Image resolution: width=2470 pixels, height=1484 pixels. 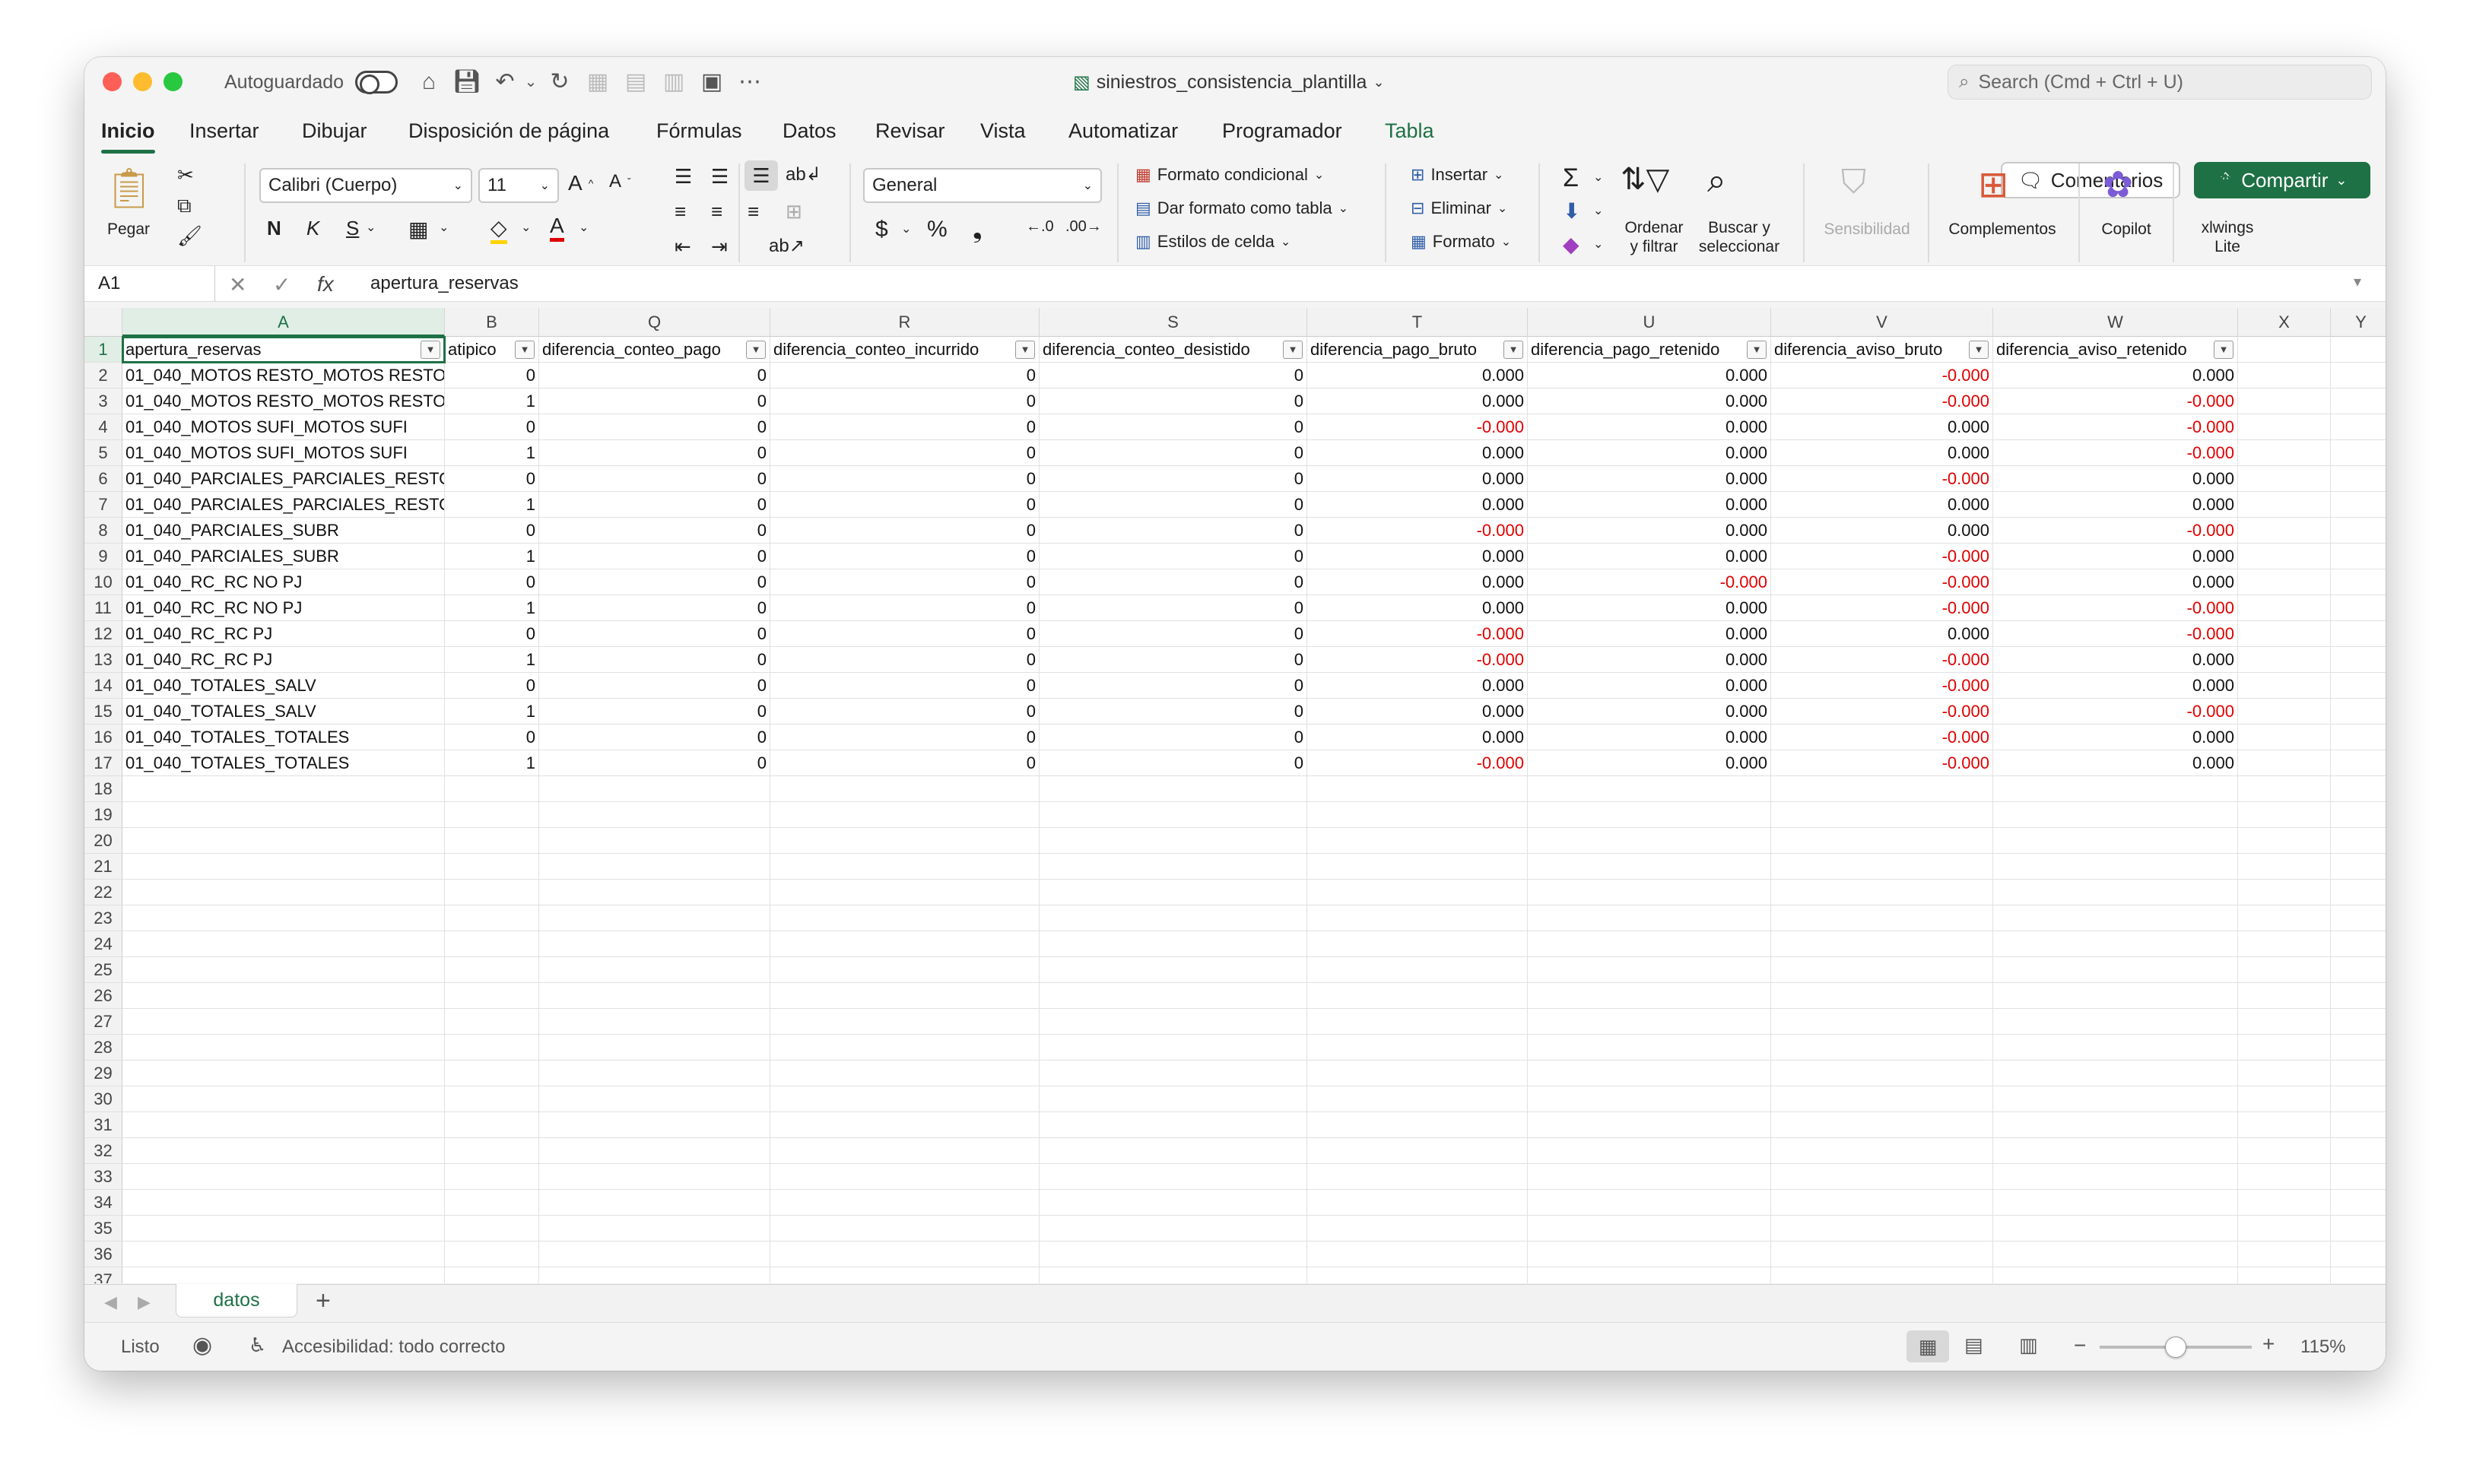 I want to click on tab-disposicion: Disposición de página, so click(x=509, y=131).